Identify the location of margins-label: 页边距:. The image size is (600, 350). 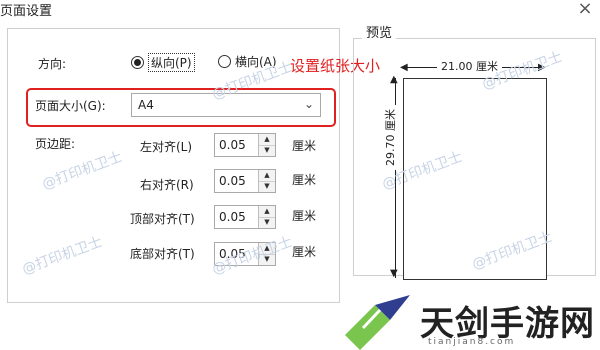
(55, 144).